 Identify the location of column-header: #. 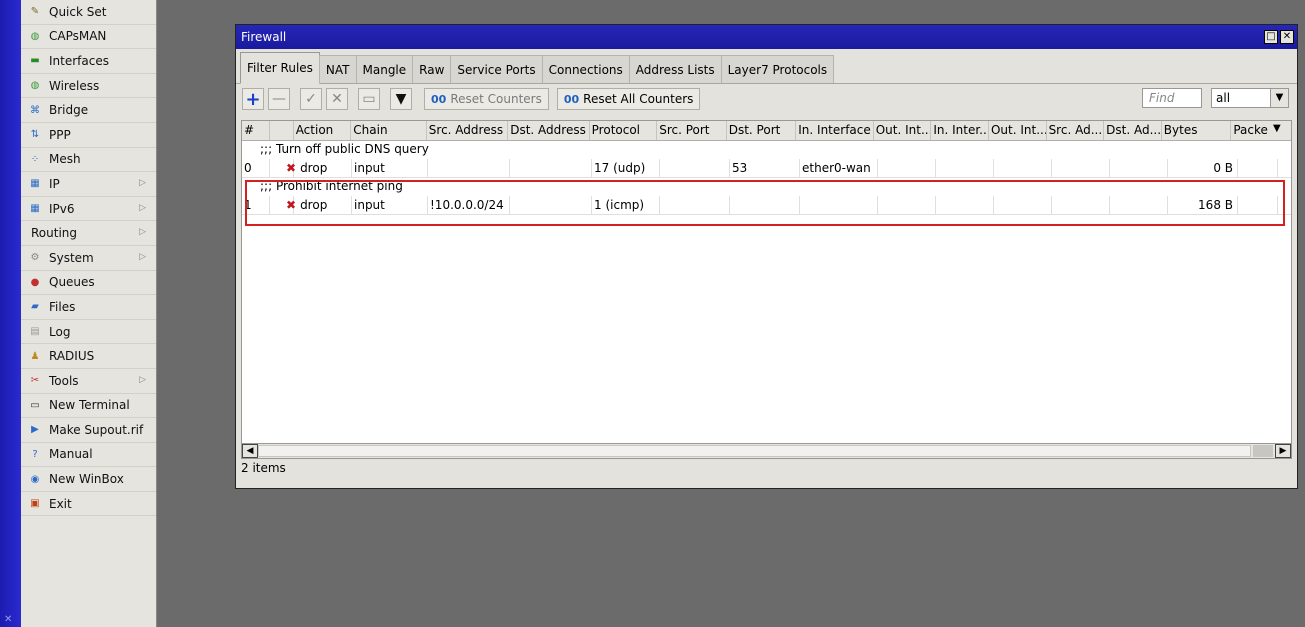
(256, 130).